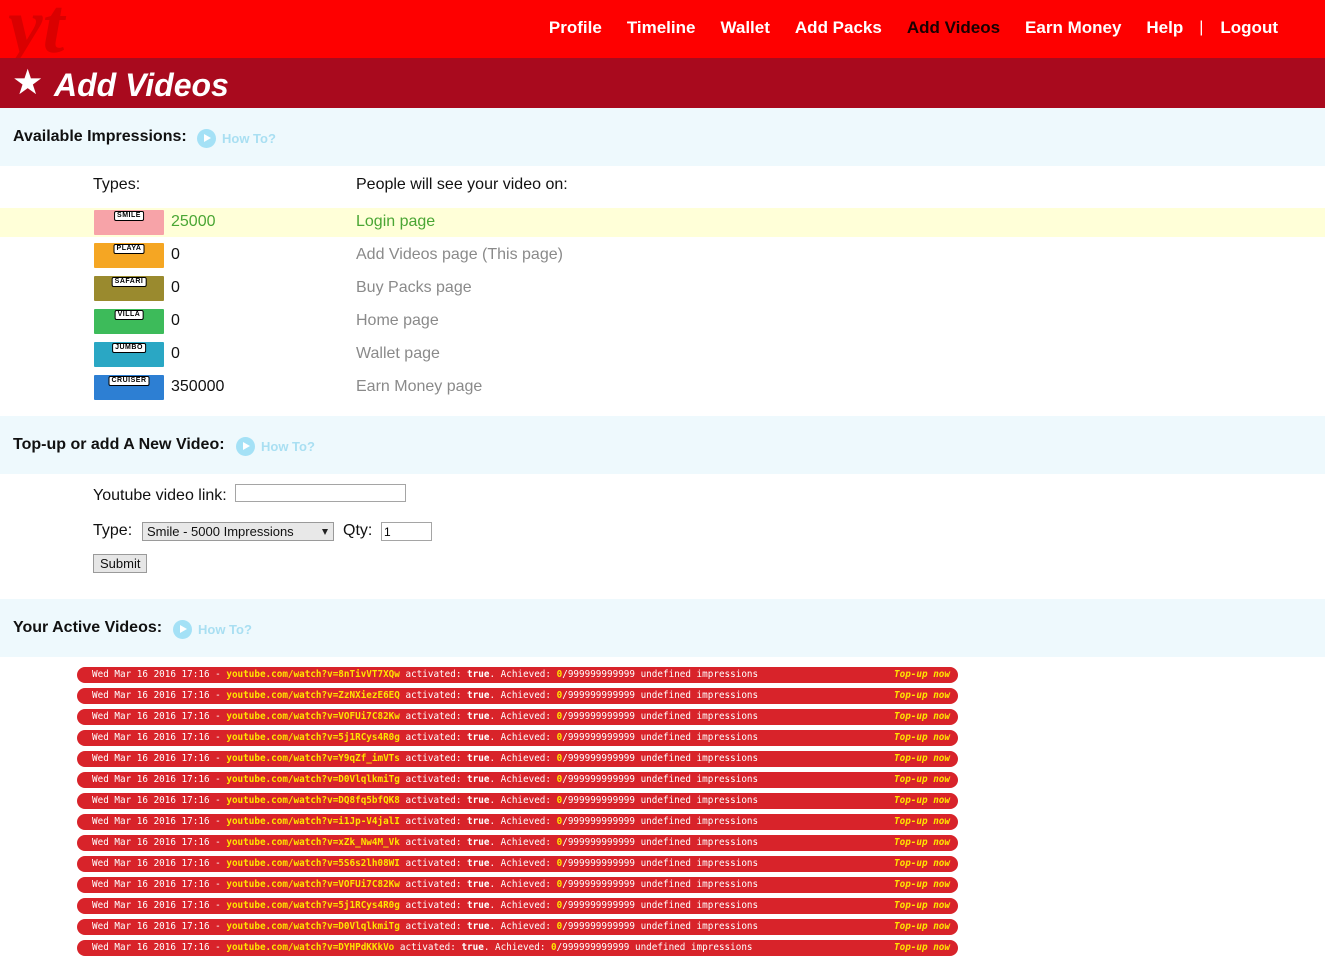 This screenshot has height=956, width=1325. I want to click on nav-link-wallet: Wallet, so click(744, 28).